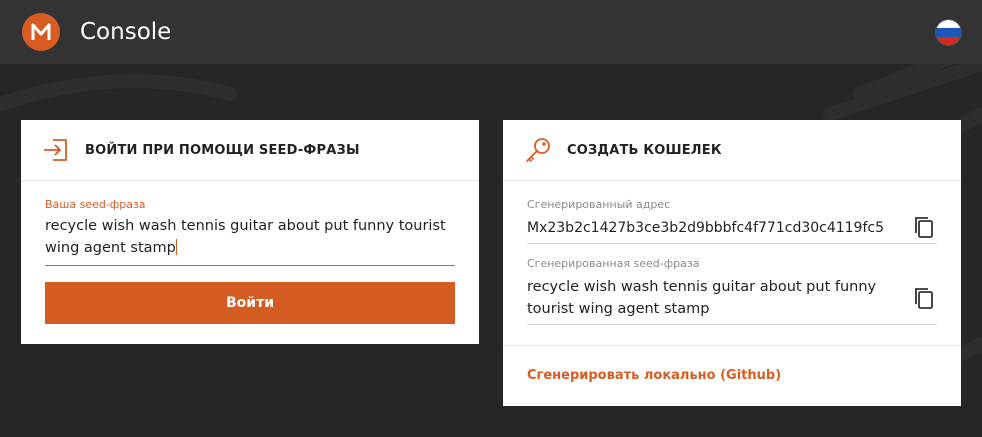  What do you see at coordinates (654, 375) in the screenshot?
I see `generate-locally-github-link: Сгенерировать локально (Github)` at bounding box center [654, 375].